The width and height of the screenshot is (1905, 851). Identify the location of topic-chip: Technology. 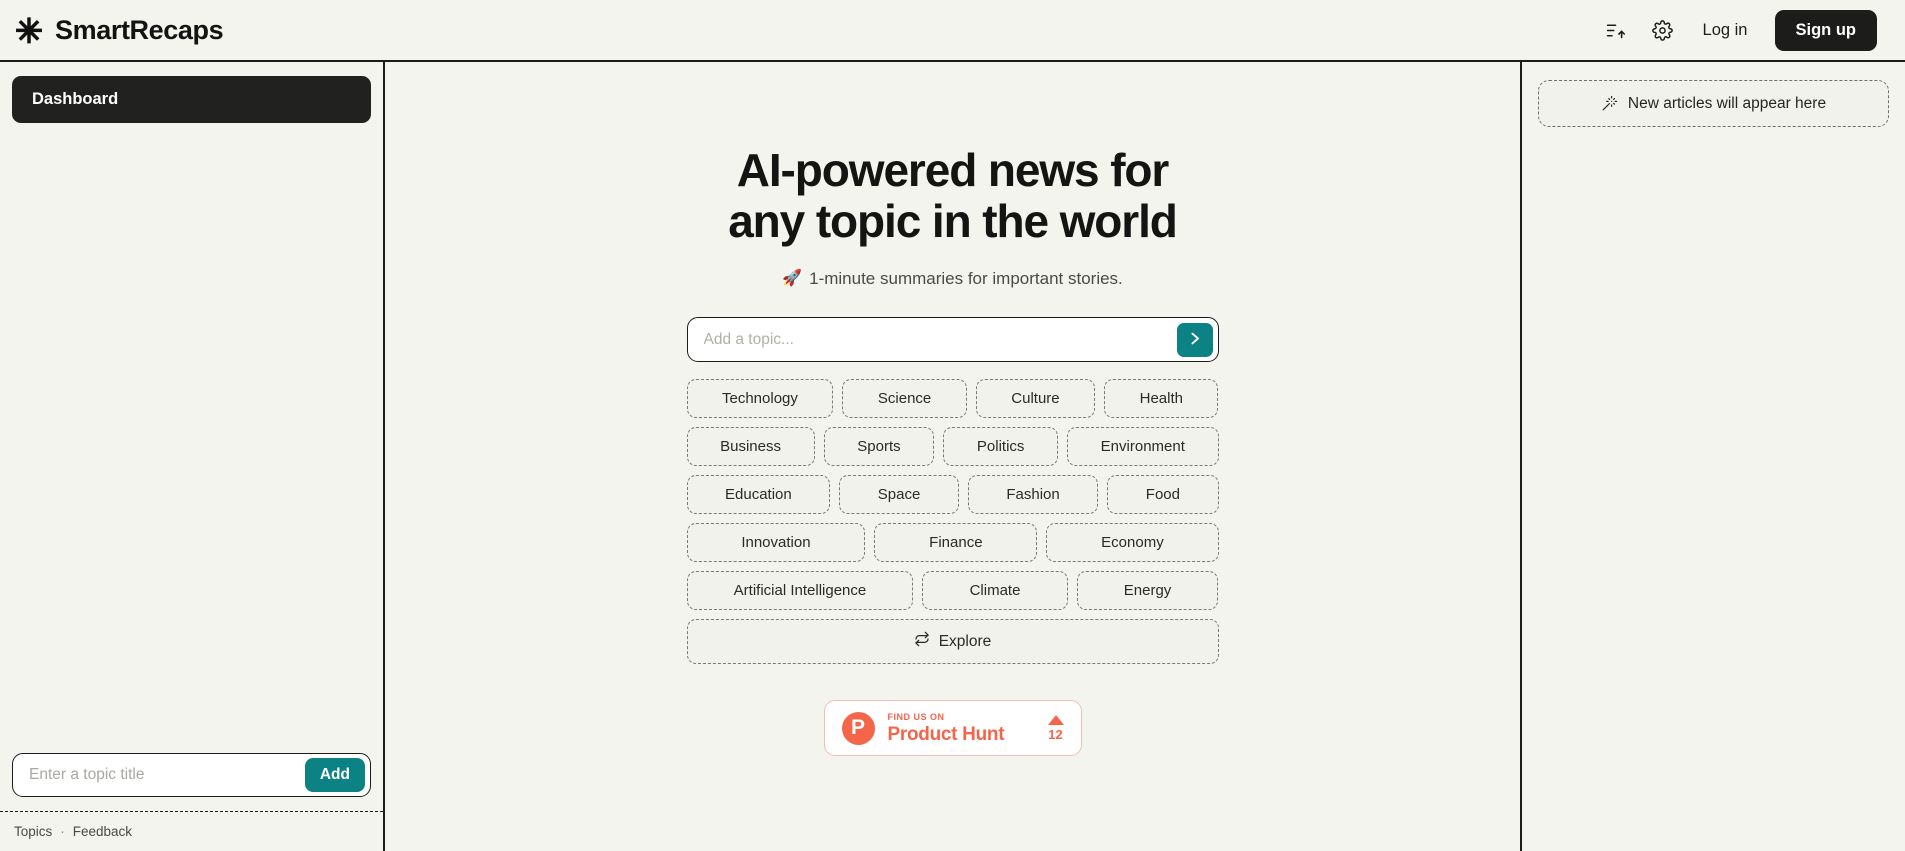
(760, 399).